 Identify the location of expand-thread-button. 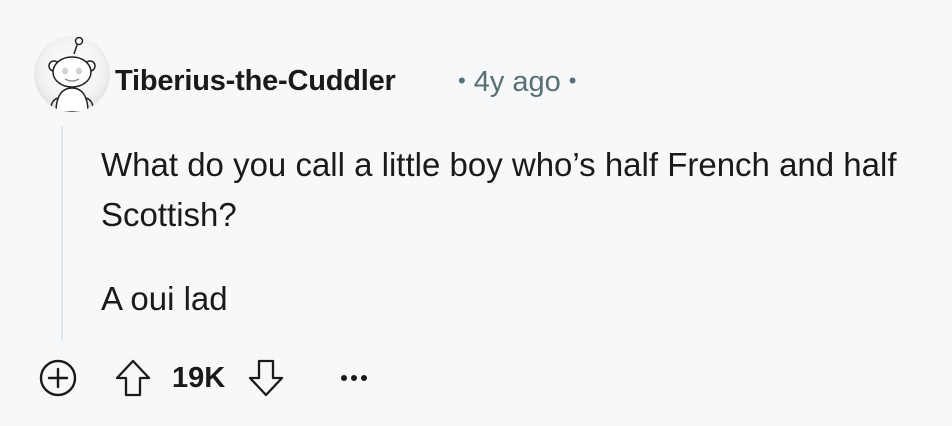
(58, 378).